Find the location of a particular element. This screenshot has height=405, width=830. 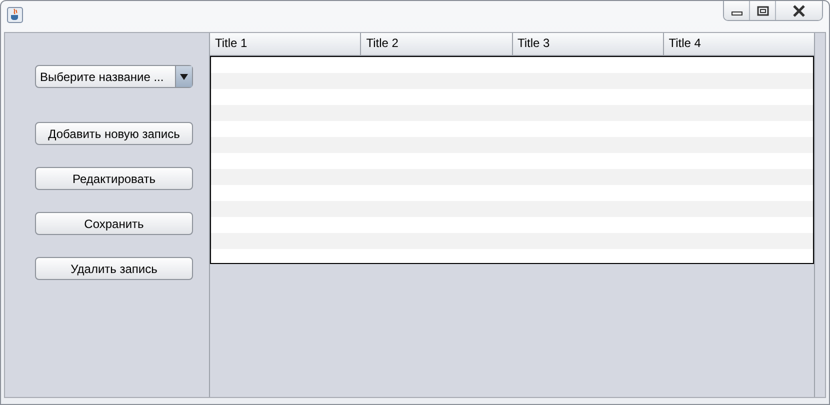

column-header: Title 3 is located at coordinates (588, 44).